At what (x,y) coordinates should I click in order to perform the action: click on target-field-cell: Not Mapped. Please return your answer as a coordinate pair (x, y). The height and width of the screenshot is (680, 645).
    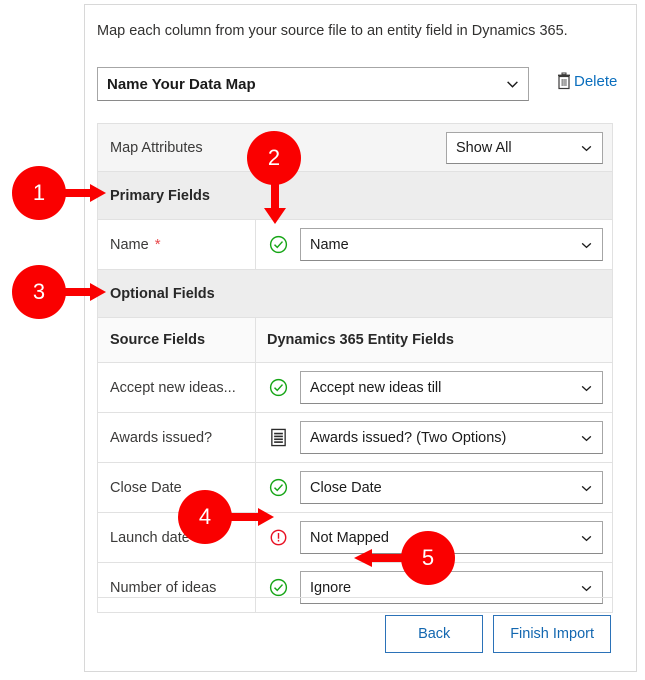
    Looking at the image, I should click on (456, 537).